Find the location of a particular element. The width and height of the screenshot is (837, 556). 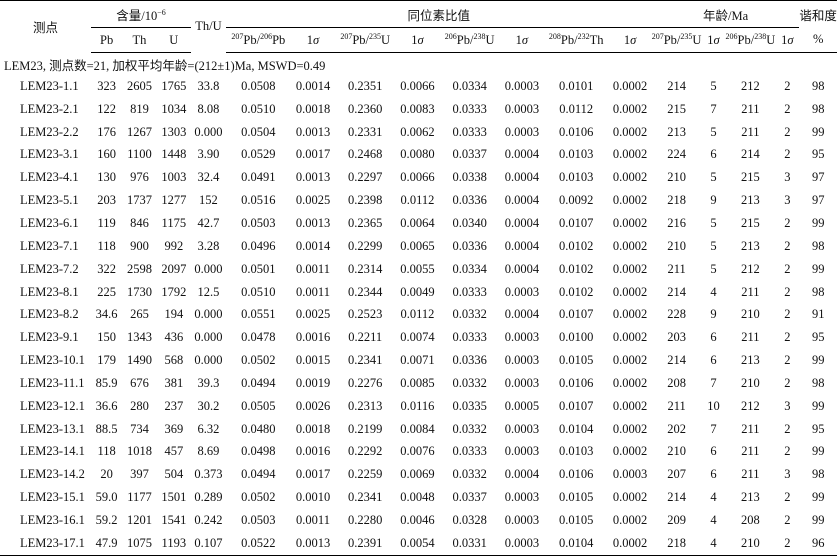

table-cell: 0.0480 is located at coordinates (258, 428).